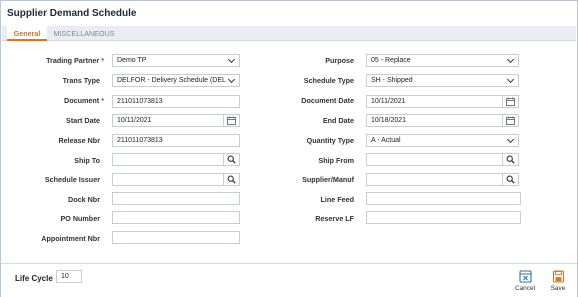 This screenshot has width=578, height=297. Describe the element at coordinates (176, 140) in the screenshot. I see `release-nbr-field: 211011073813` at that location.